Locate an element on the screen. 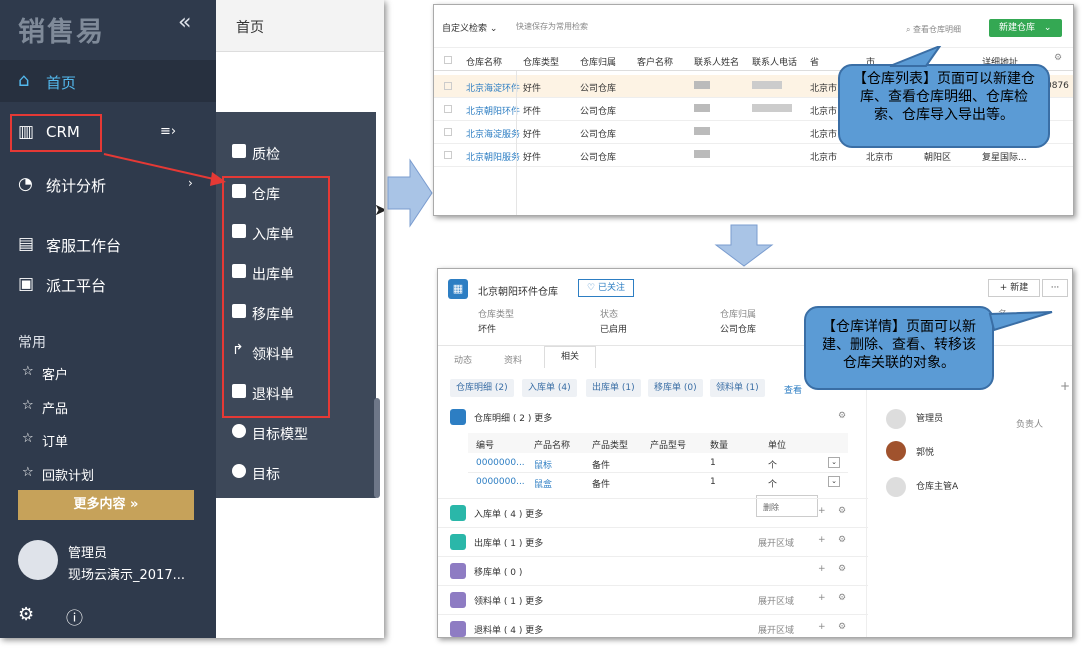  more-button: ··· is located at coordinates (1055, 288).